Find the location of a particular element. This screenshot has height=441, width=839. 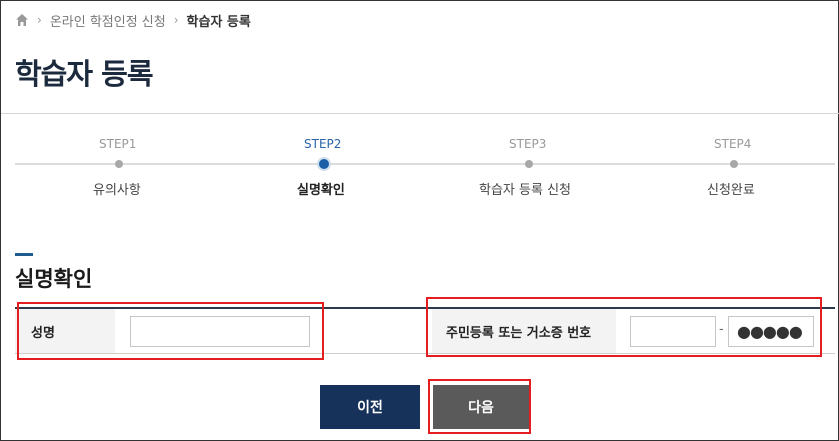

rrn-front-input is located at coordinates (673, 331).